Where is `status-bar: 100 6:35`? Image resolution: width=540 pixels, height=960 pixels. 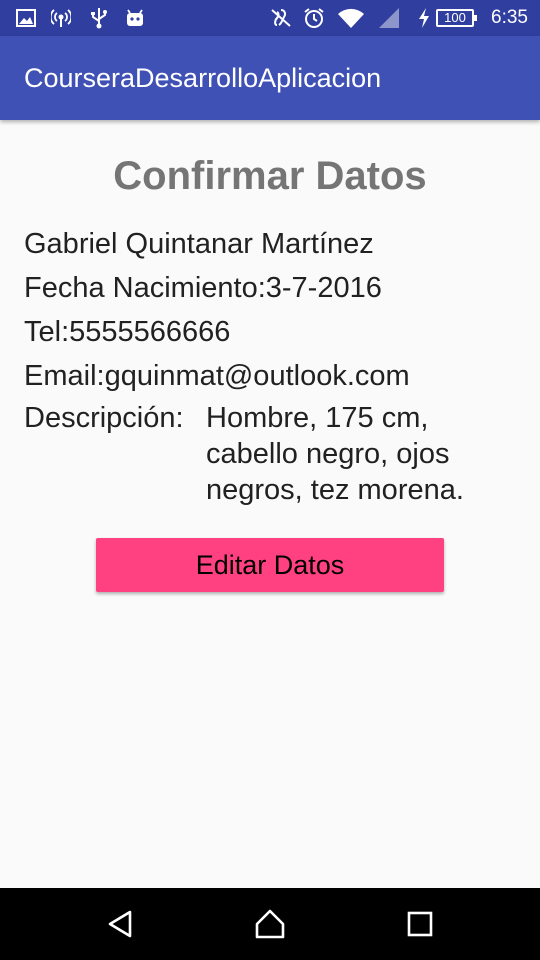 status-bar: 100 6:35 is located at coordinates (270, 18).